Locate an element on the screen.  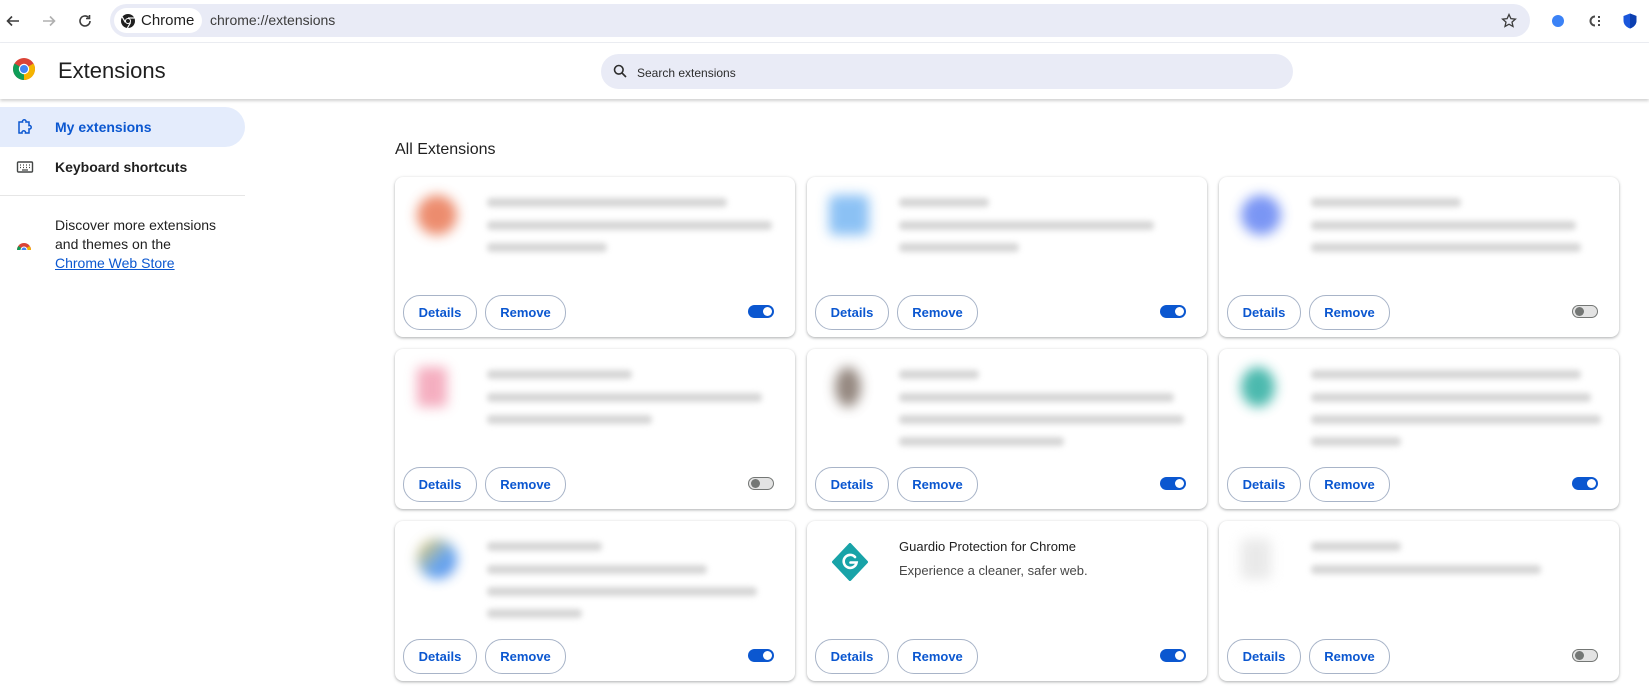
browser-toolbar: Chrome chrome://extensions is located at coordinates (824, 21).